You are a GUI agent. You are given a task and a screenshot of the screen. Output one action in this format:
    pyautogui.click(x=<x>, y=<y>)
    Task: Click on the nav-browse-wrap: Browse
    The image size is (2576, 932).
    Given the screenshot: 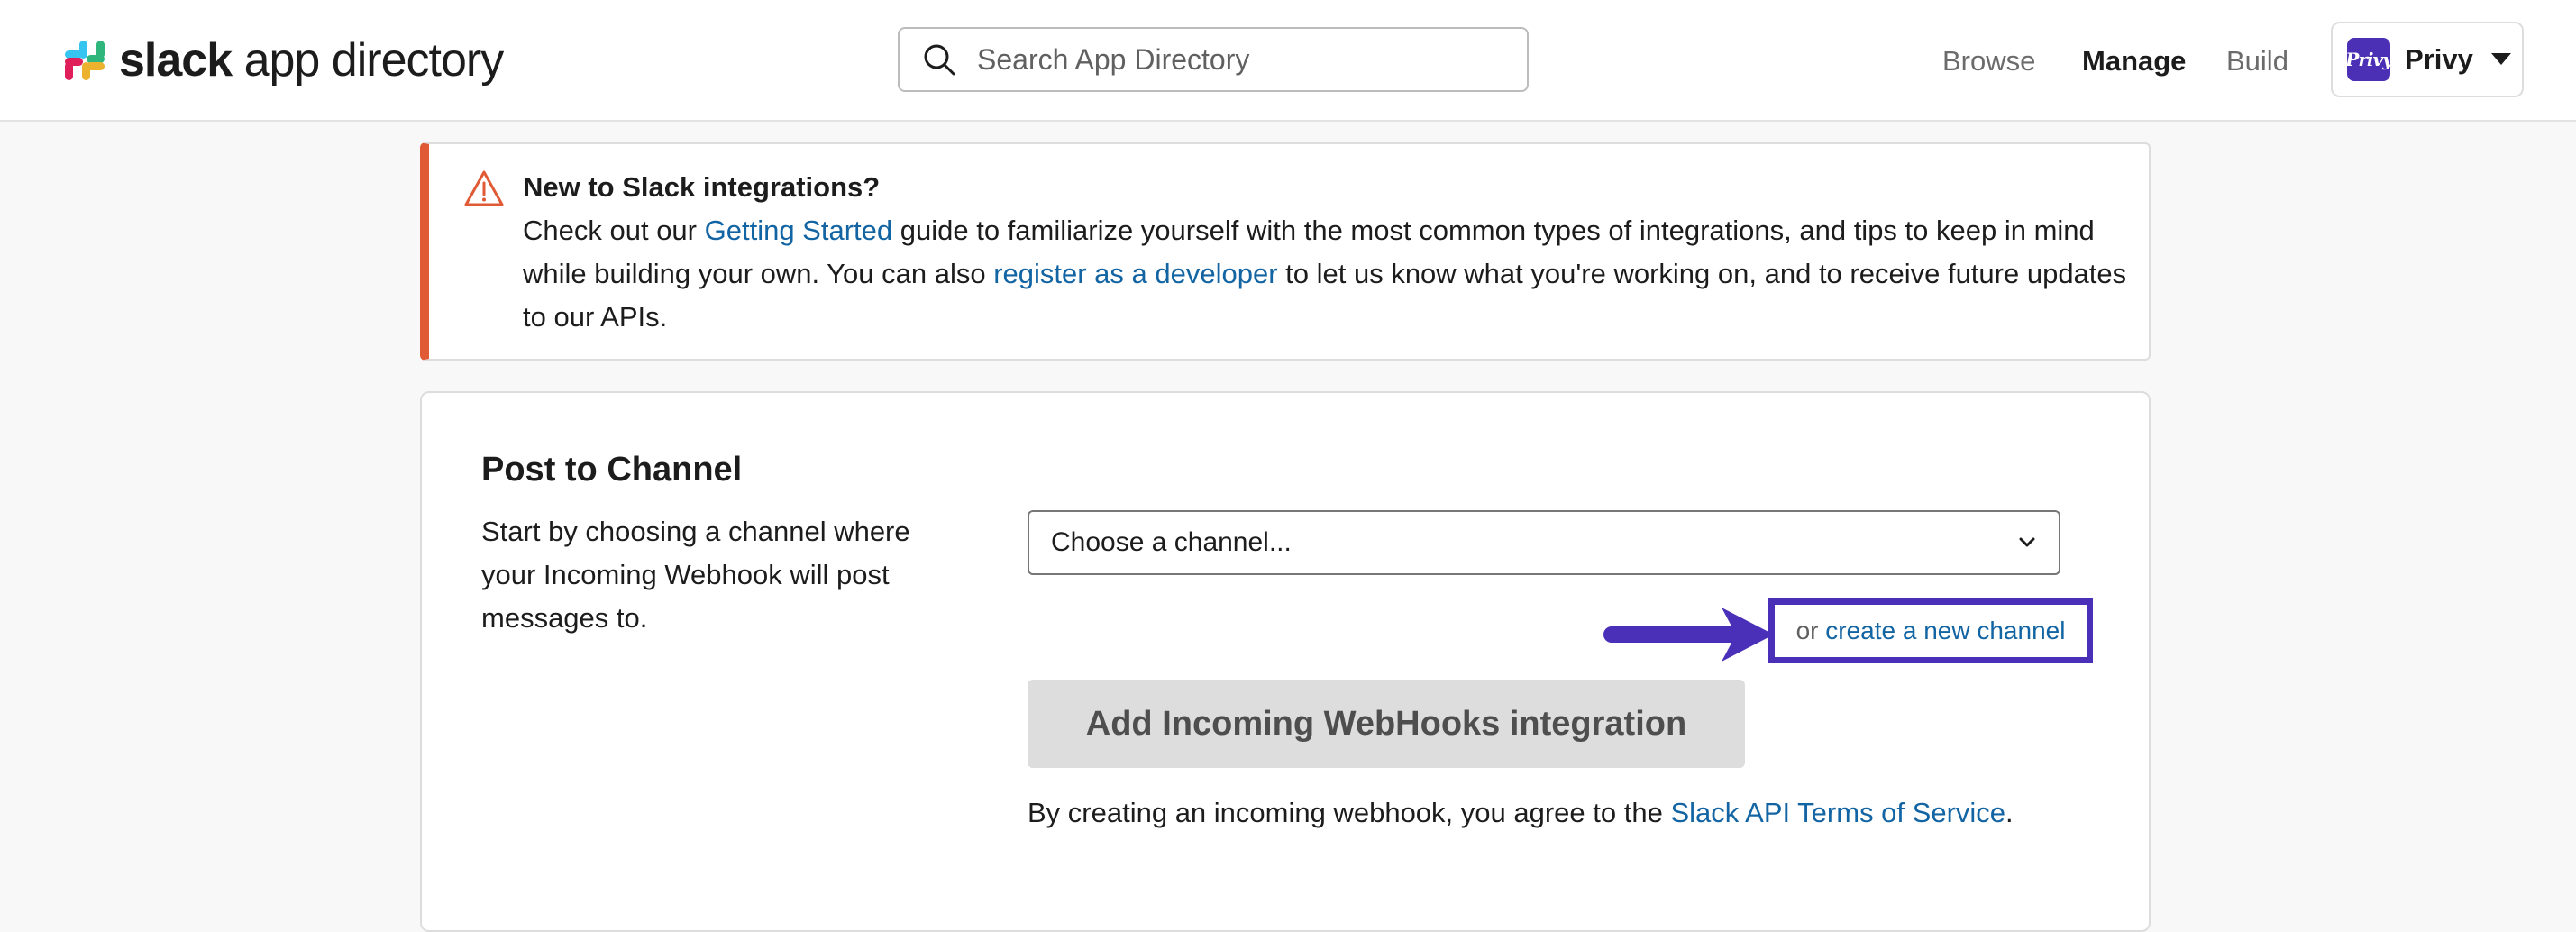 What is the action you would take?
    pyautogui.click(x=1989, y=61)
    